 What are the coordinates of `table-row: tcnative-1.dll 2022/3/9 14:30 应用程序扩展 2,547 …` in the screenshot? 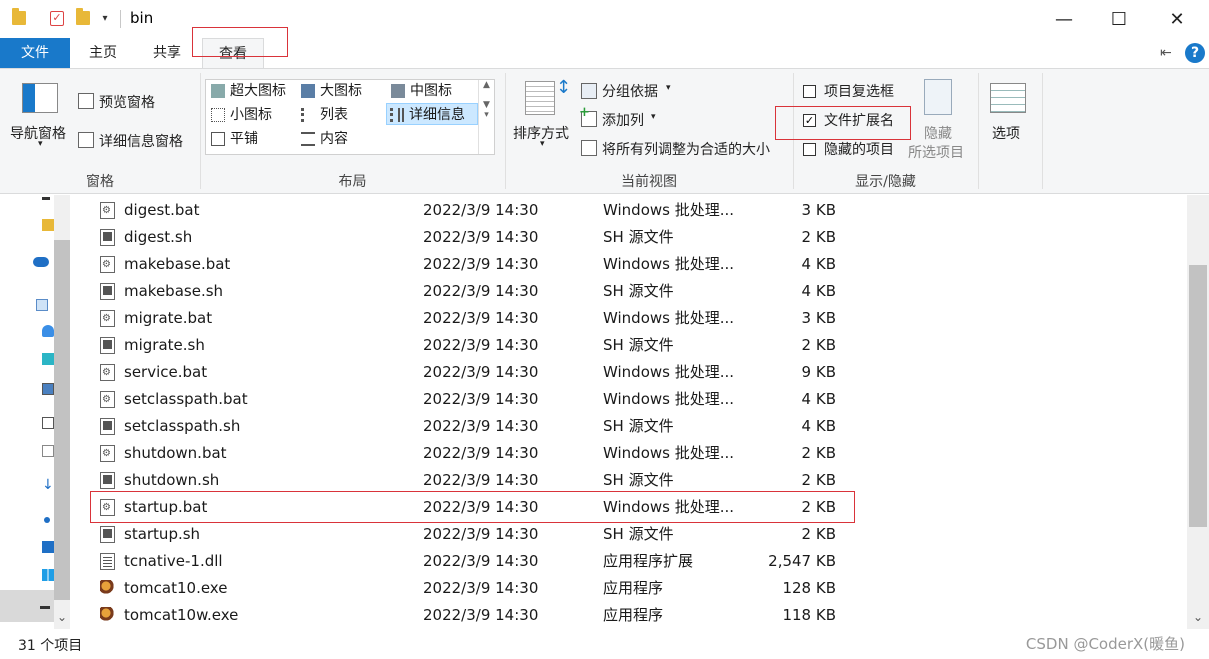 It's located at (635, 561).